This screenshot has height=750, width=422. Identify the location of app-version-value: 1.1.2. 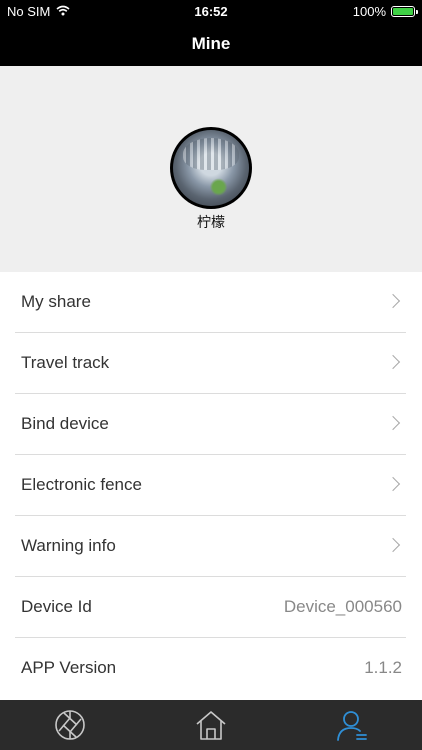
(383, 667).